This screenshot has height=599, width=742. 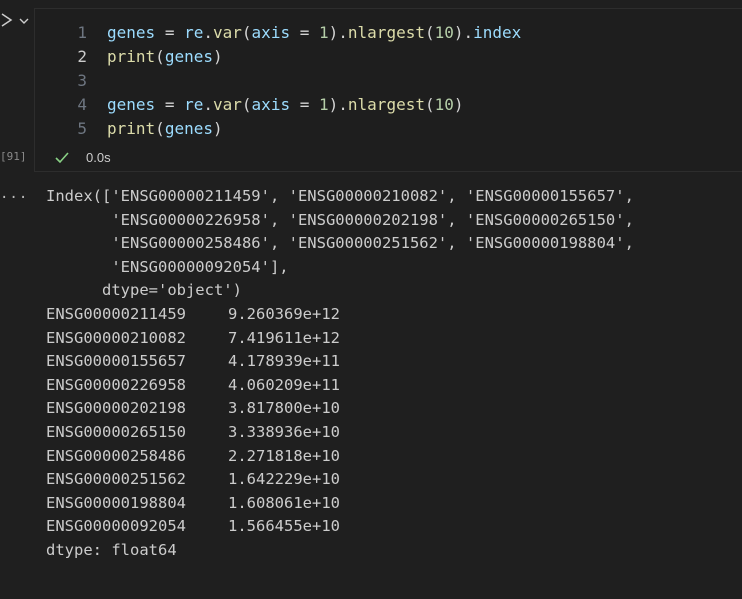 What do you see at coordinates (391, 480) in the screenshot?
I see `output-series-row: ENSG00000251562 1.642229e+10` at bounding box center [391, 480].